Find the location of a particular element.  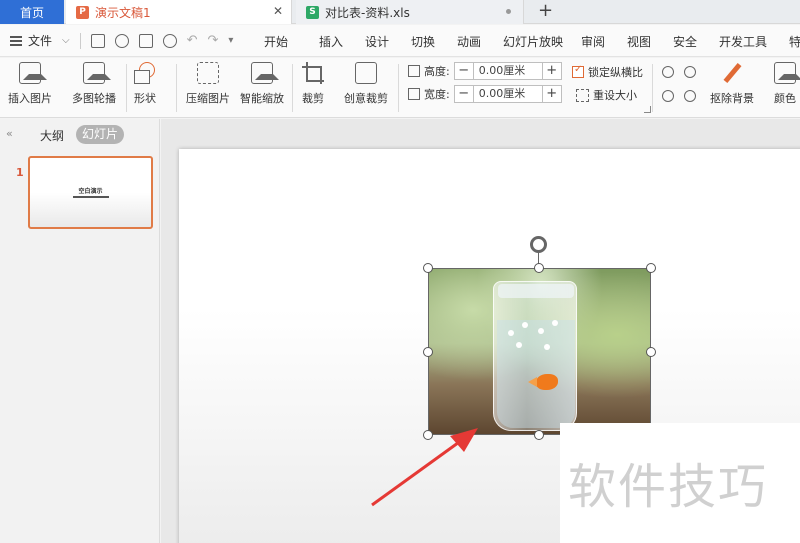

smart-zoom-icon is located at coordinates (265, 73).